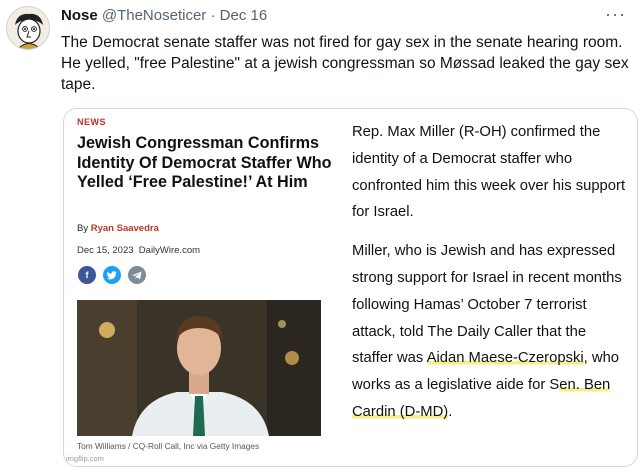 The height and width of the screenshot is (467, 640). Describe the element at coordinates (154, 15) in the screenshot. I see `user-handle: @TheNoseticer` at that location.